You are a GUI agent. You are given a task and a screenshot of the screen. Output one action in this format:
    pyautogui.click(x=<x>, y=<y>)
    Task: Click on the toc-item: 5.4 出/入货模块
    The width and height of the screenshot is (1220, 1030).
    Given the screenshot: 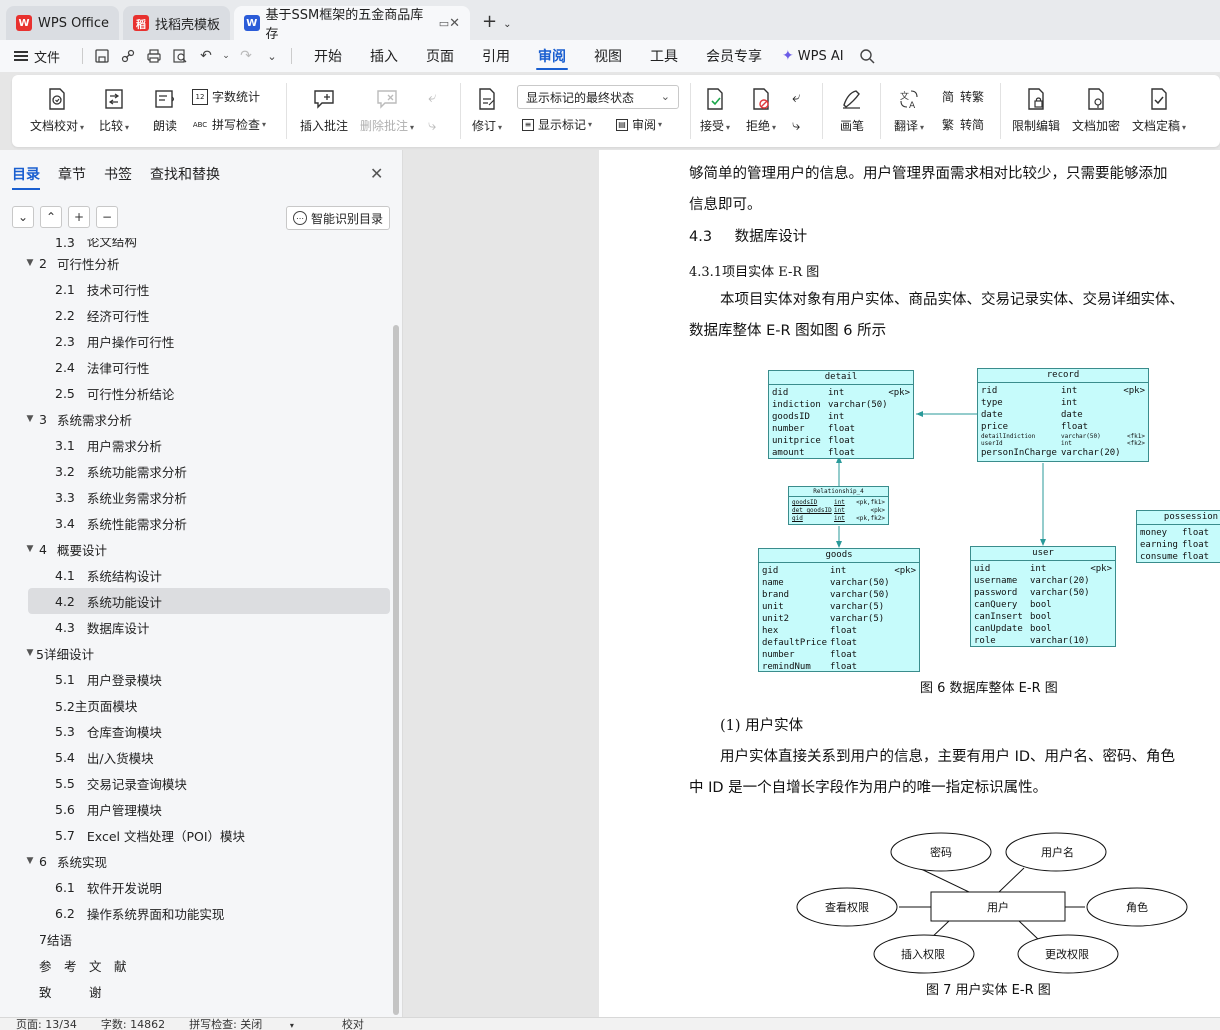 What is the action you would take?
    pyautogui.click(x=196, y=757)
    